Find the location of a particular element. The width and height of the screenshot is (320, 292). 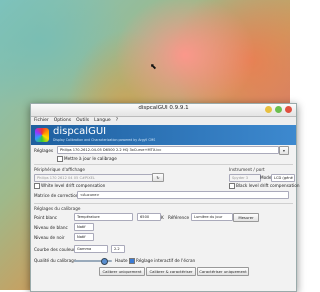

tone-curve-select: Gamma is located at coordinates (91, 249).